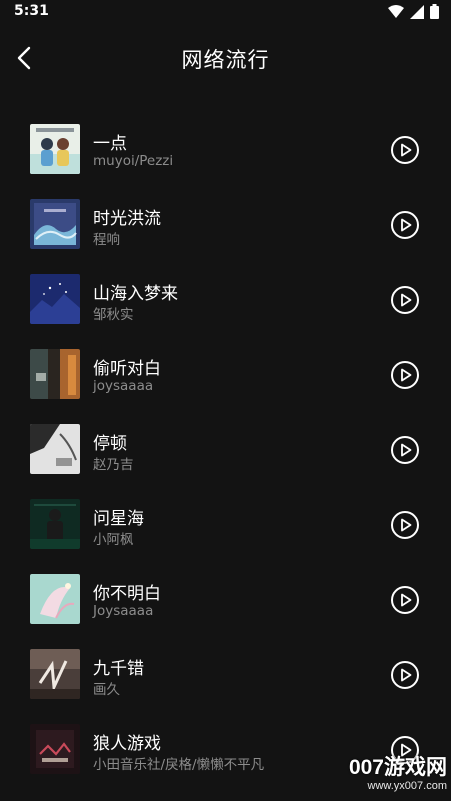 This screenshot has width=451, height=801. I want to click on song-title: 山海入梦来, so click(135, 294).